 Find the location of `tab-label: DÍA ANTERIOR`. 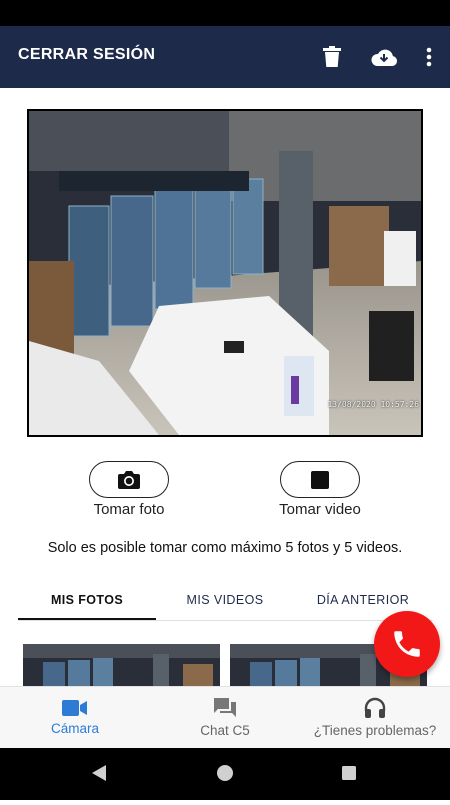

tab-label: DÍA ANTERIOR is located at coordinates (363, 600).